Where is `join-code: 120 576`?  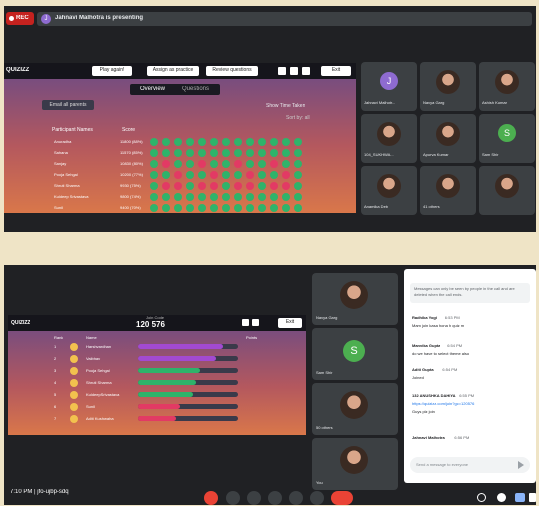 join-code: 120 576 is located at coordinates (150, 324).